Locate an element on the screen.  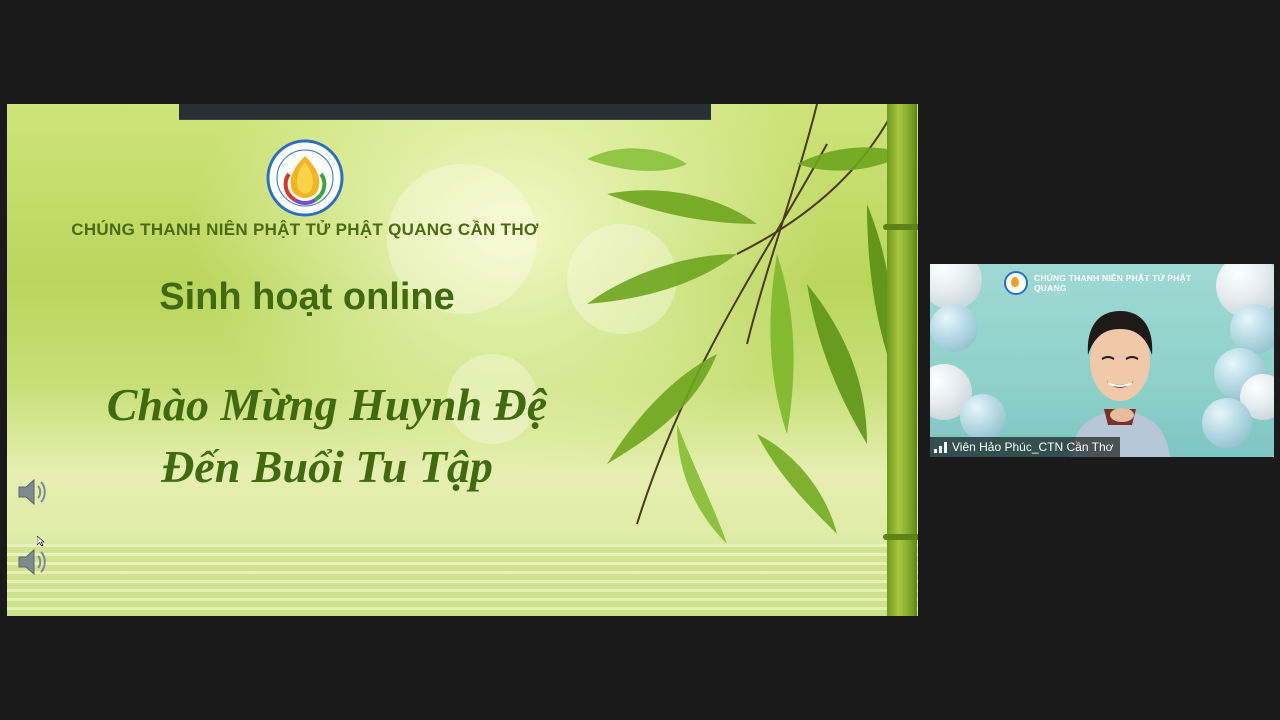
share-top-bar is located at coordinates (445, 112).